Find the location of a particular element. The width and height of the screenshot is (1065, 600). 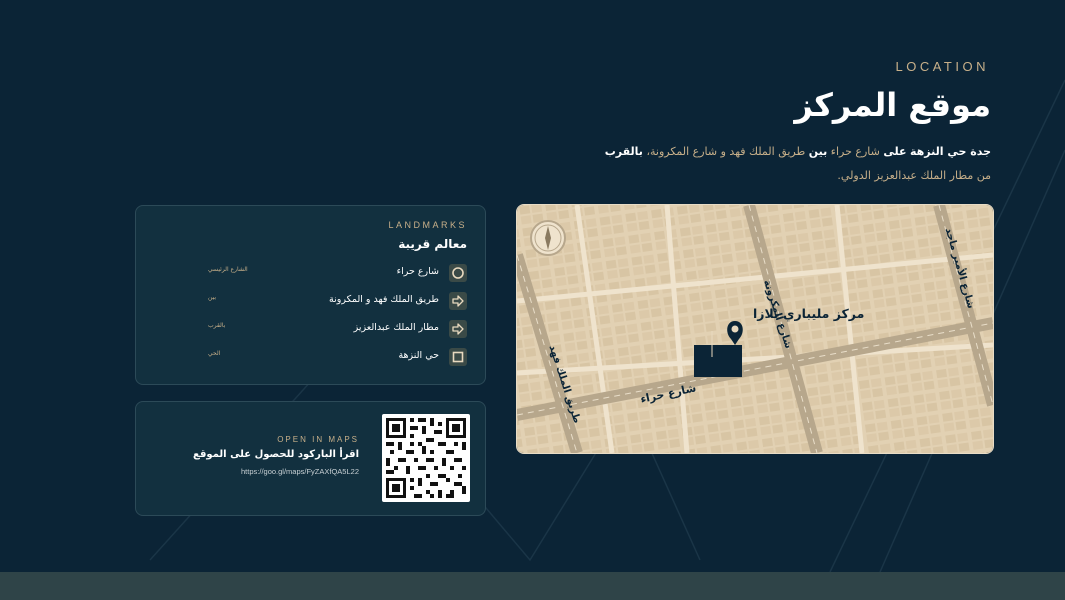

desc-roads: طريق الملك فهد و شارع المكرونة، is located at coordinates (726, 151).